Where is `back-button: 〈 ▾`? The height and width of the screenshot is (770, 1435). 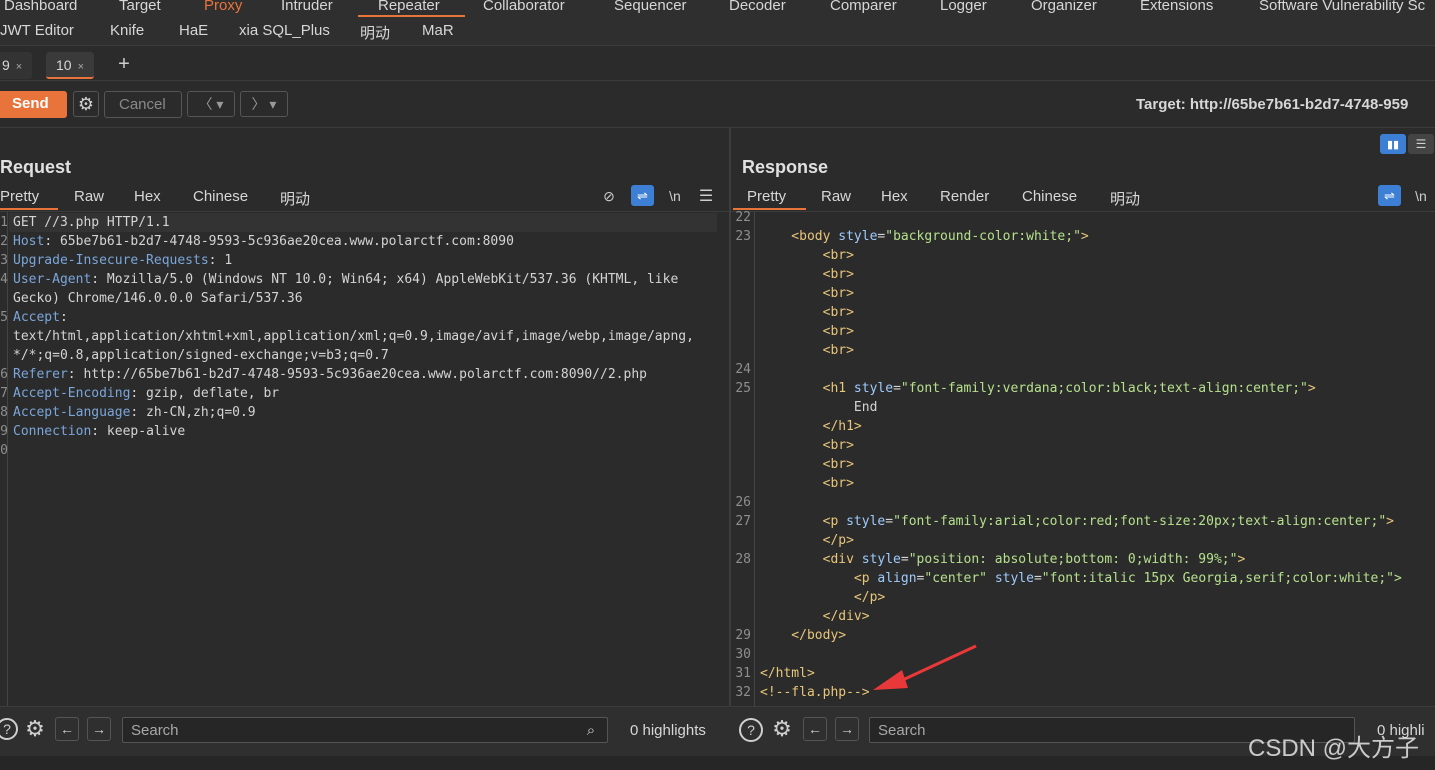
back-button: 〈 ▾ is located at coordinates (211, 104).